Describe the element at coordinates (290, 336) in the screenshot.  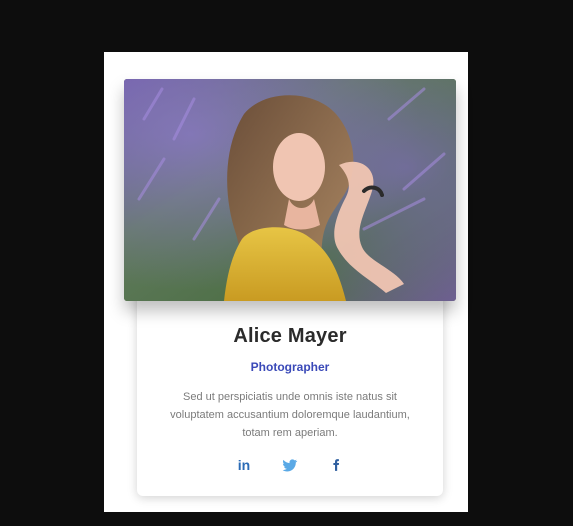
I see `profile-name: Alice Mayer` at that location.